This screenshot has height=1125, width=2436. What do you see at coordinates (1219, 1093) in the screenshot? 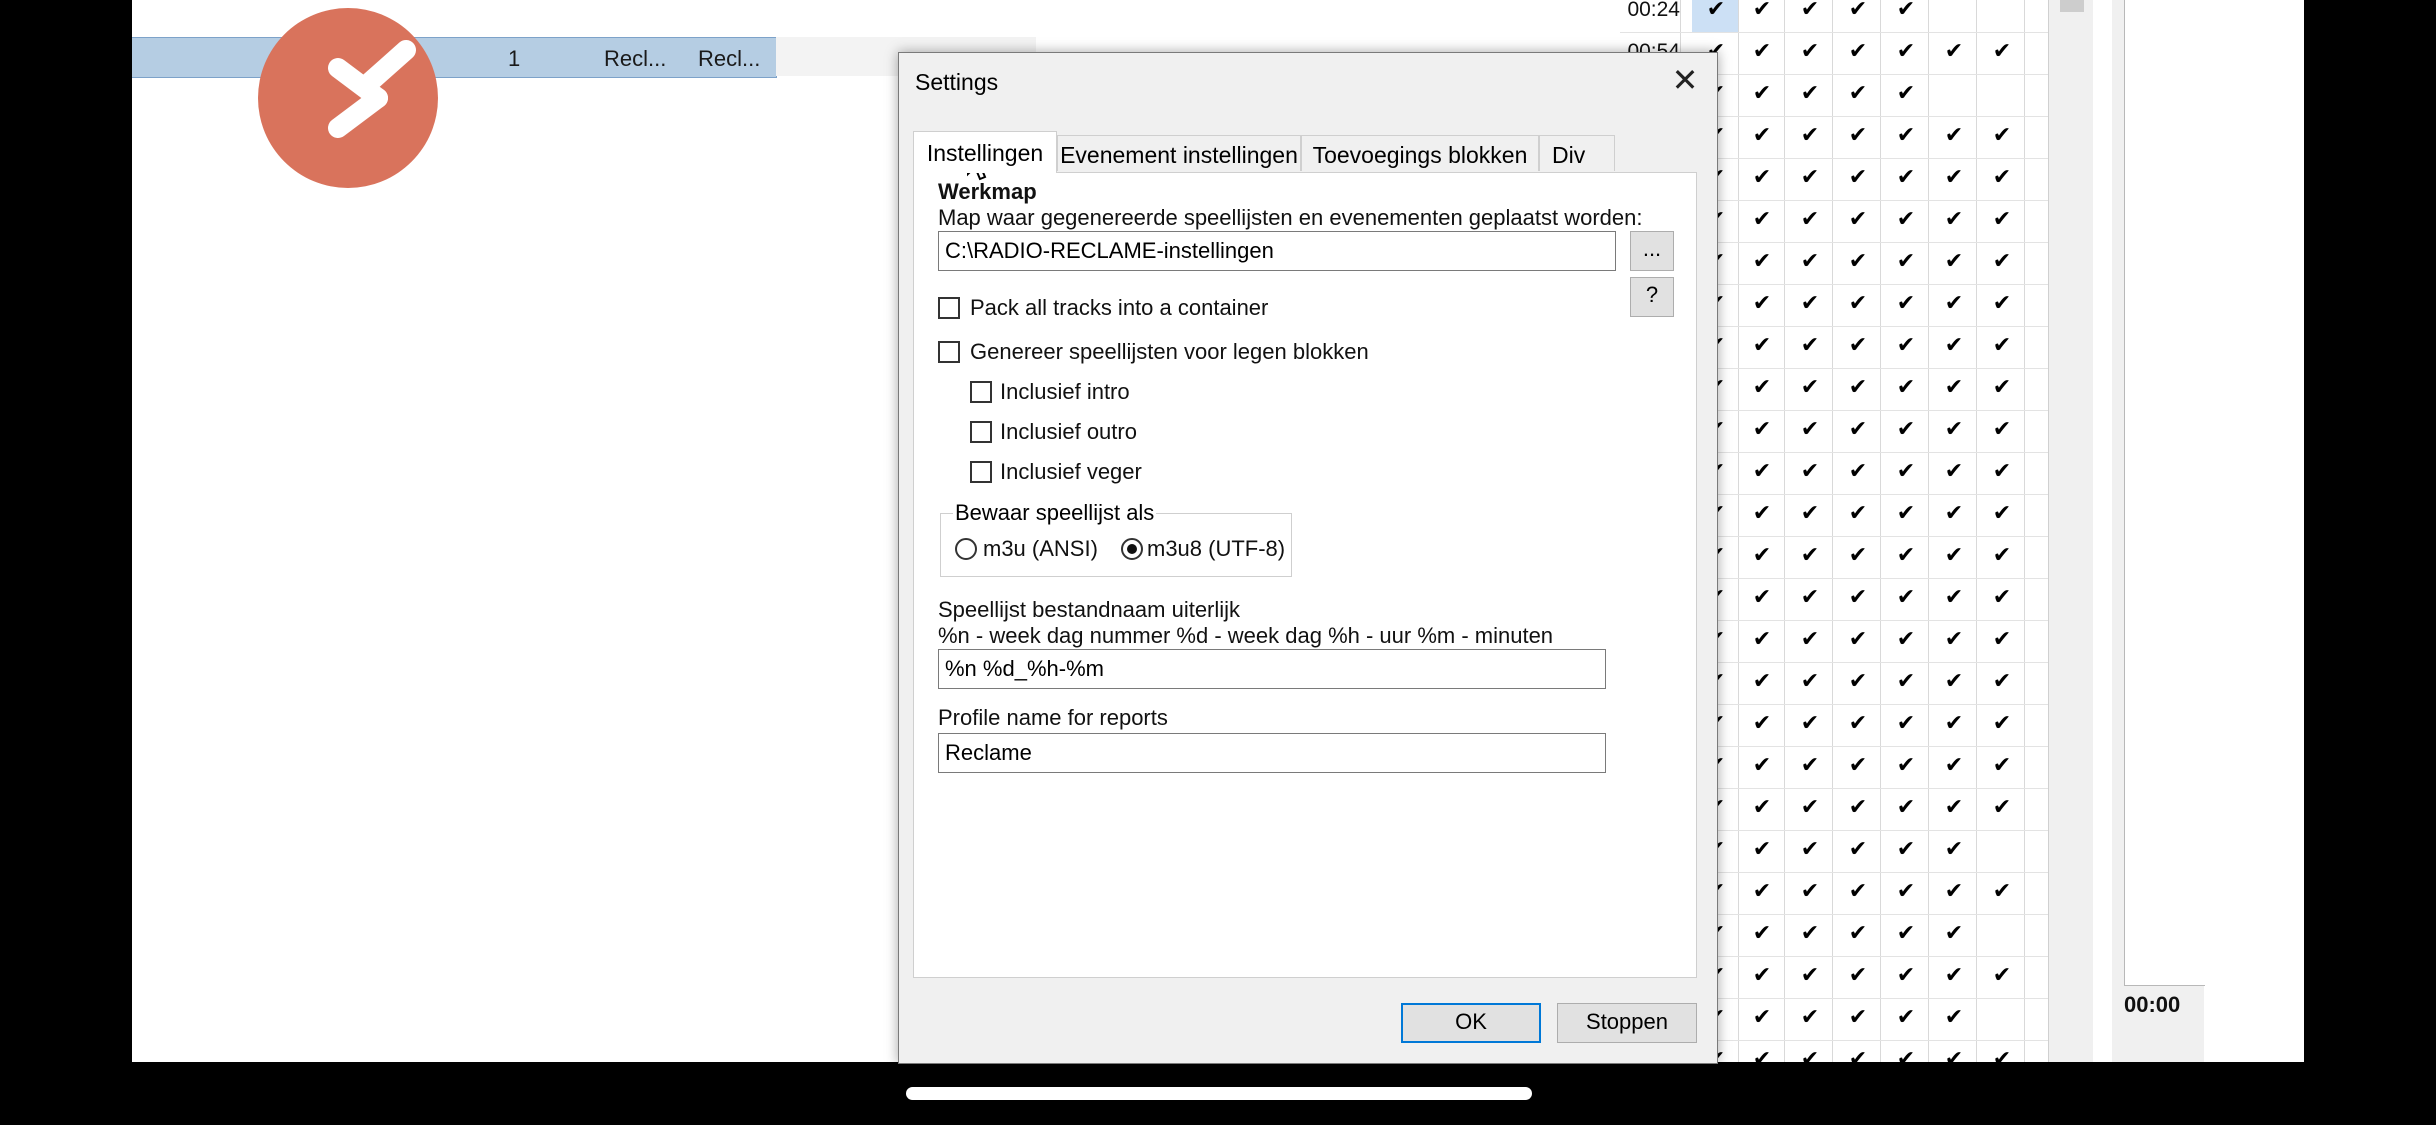
I see `home-indicator` at bounding box center [1219, 1093].